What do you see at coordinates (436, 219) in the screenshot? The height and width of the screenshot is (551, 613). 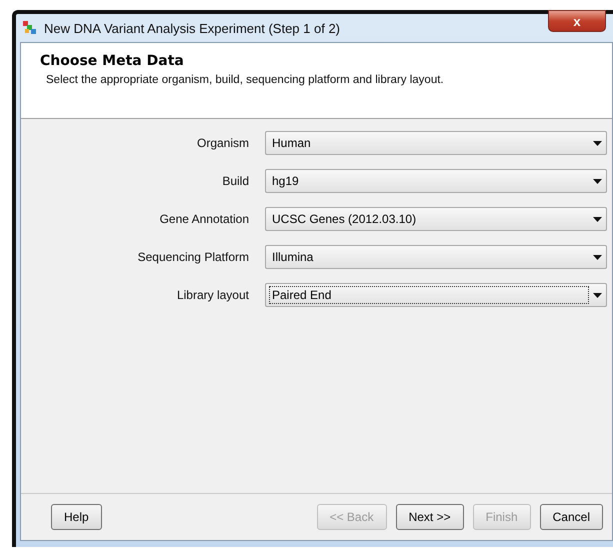 I see `dropdown: UCSC Genes (2012.03.10)` at bounding box center [436, 219].